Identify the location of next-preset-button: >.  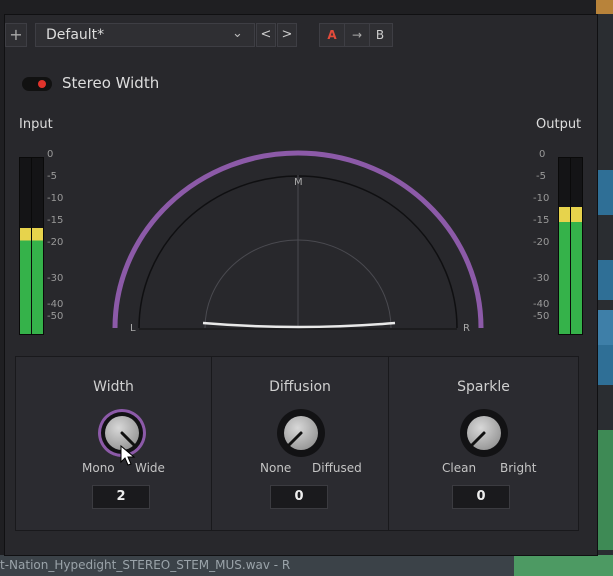
(287, 35).